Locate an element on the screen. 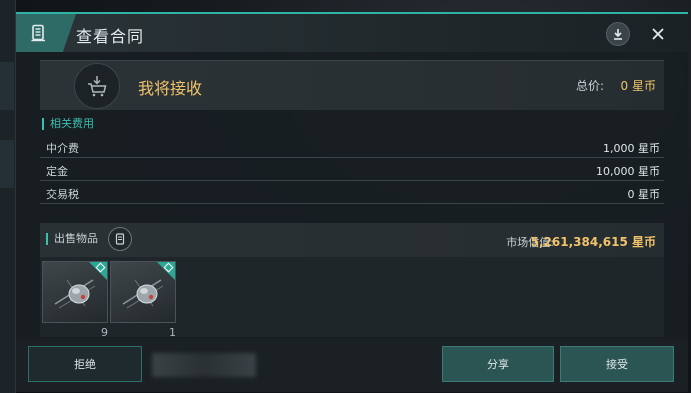 This screenshot has width=691, height=393. cart-receive-icon is located at coordinates (97, 86).